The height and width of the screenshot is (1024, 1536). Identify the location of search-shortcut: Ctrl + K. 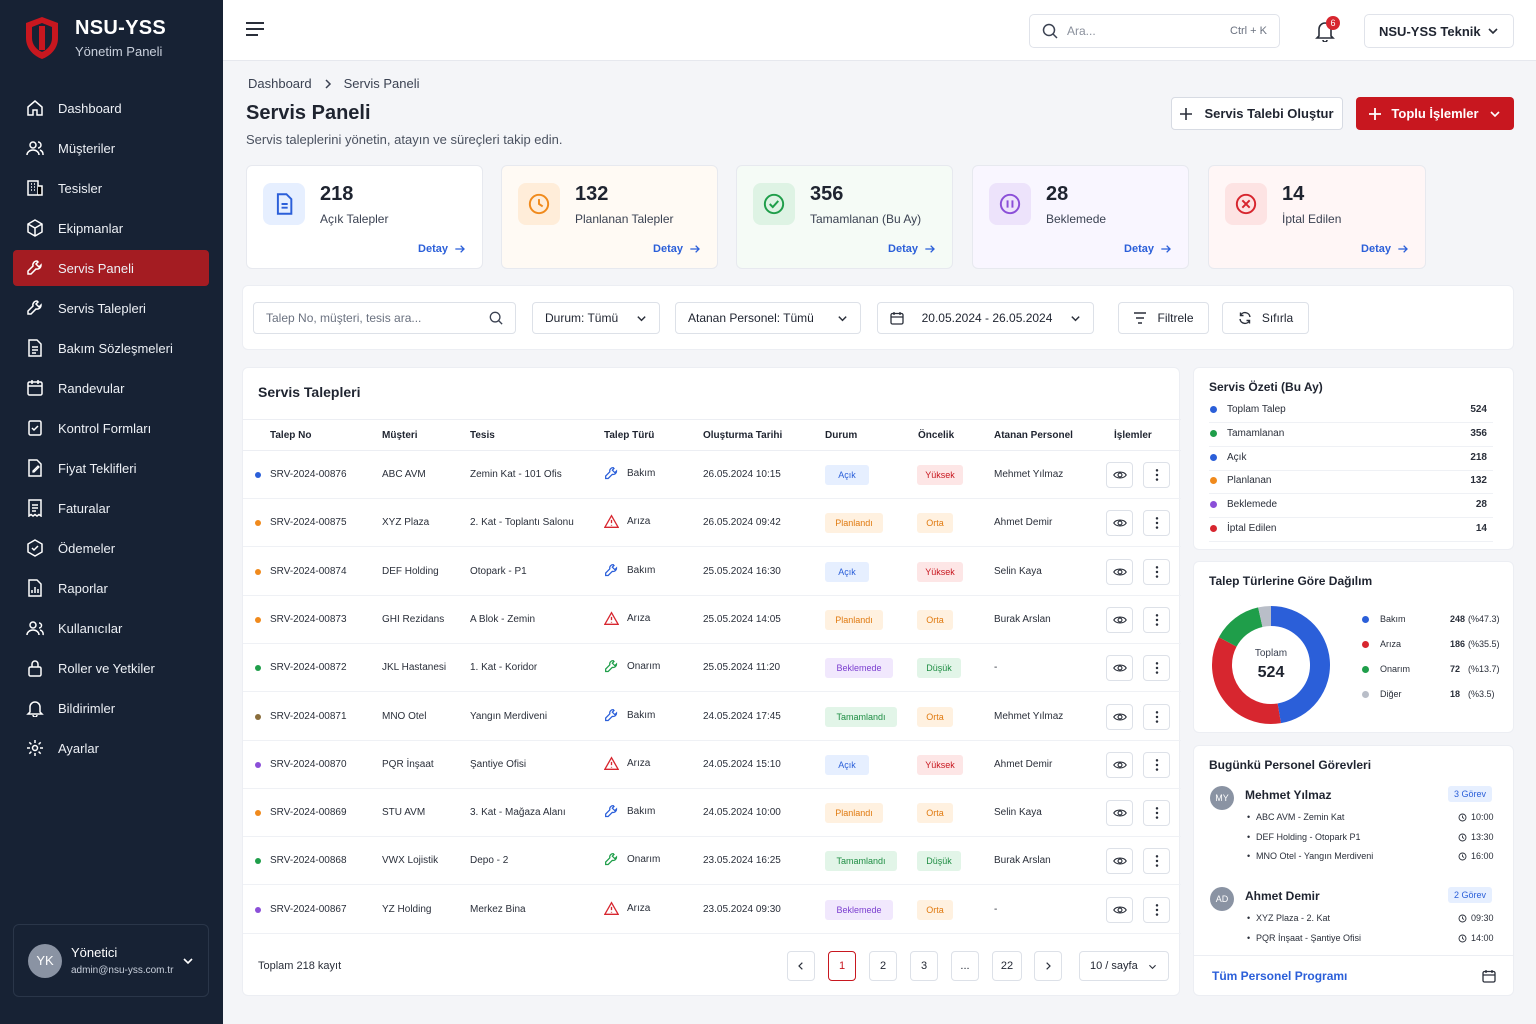
(1248, 31).